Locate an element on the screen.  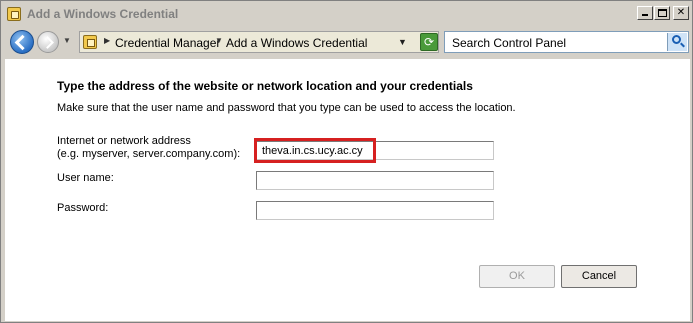
ok-button: OK is located at coordinates (517, 276).